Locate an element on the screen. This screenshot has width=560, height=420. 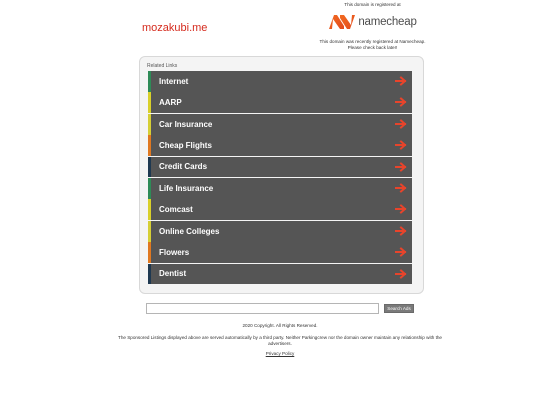
related-link-label: Life Insurance is located at coordinates (186, 188).